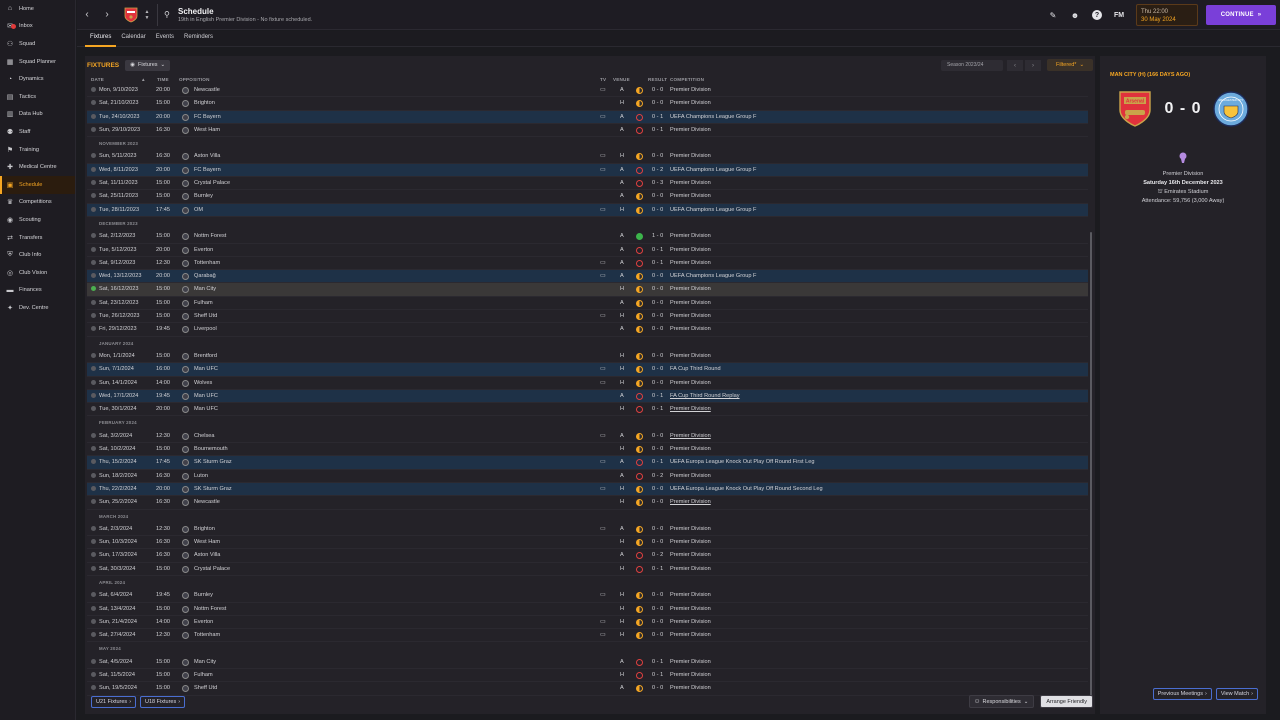 Image resolution: width=1280 pixels, height=720 pixels. What do you see at coordinates (37, 273) in the screenshot?
I see `sidebar-item-club-vision: ◎ Club Vision` at bounding box center [37, 273].